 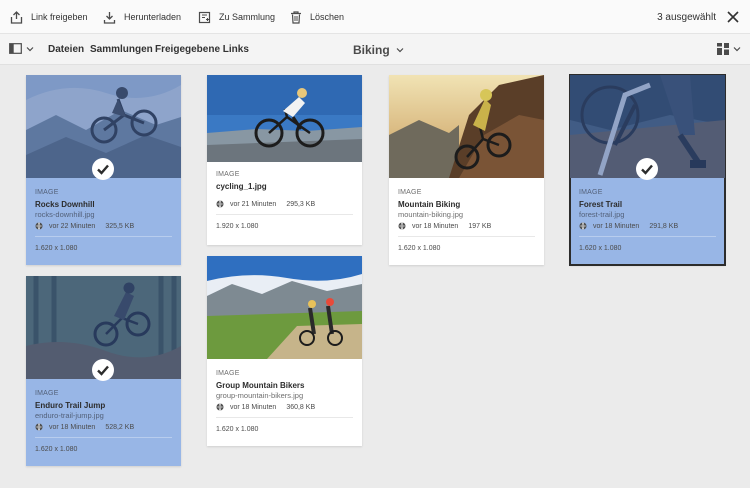 I want to click on sidebar-panel-icon, so click(x=15, y=48).